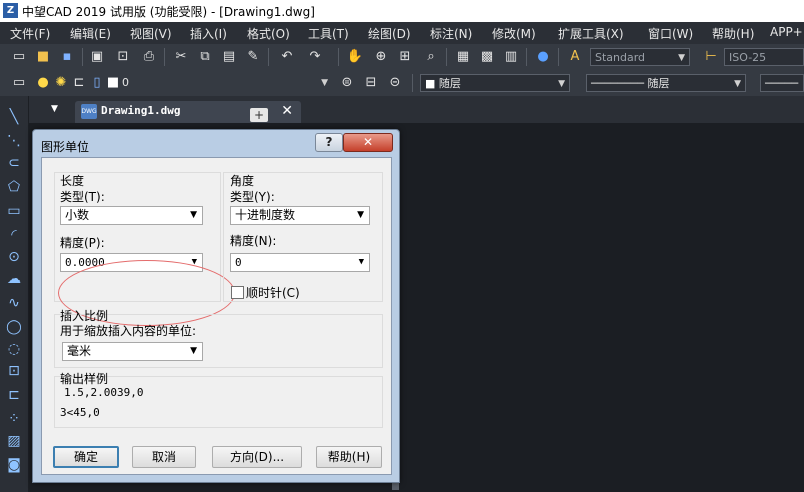  Describe the element at coordinates (19, 83) in the screenshot. I see `layer-manager-icon: ▭` at that location.